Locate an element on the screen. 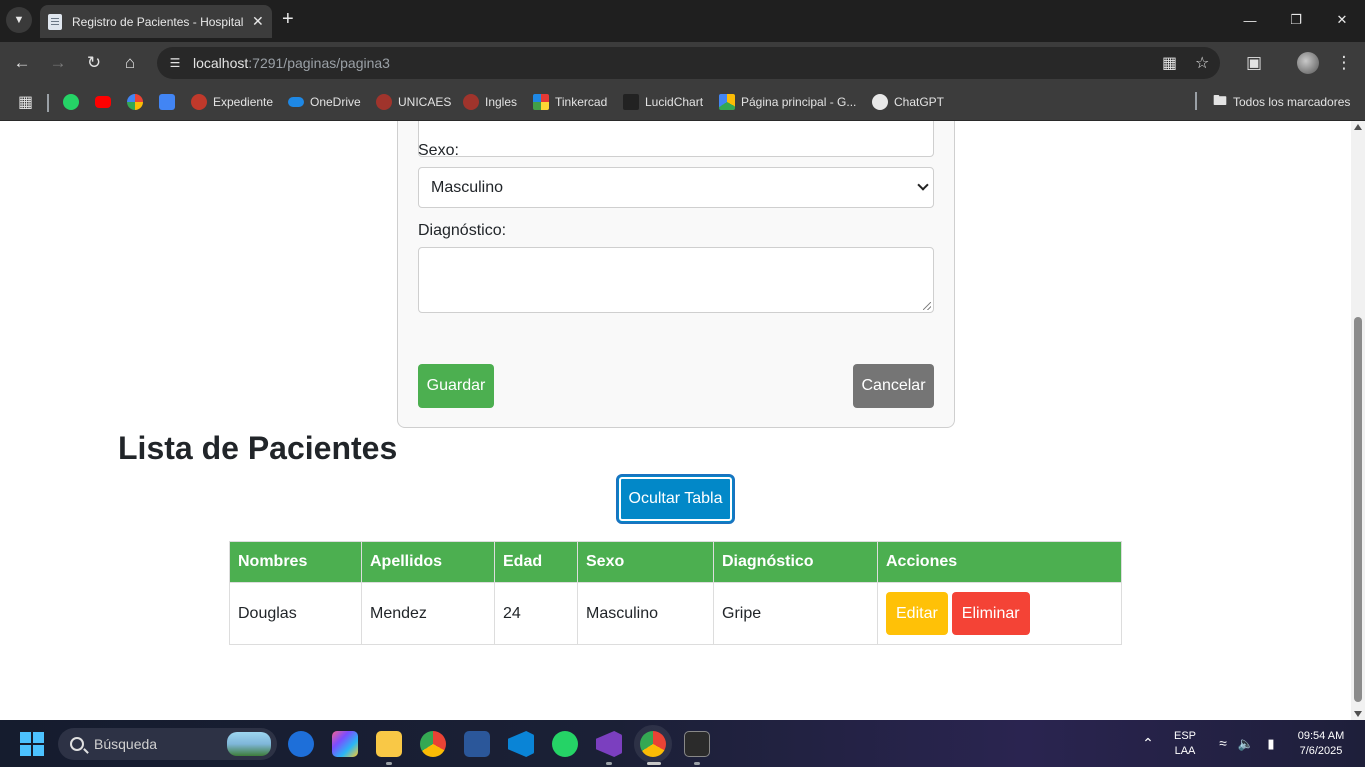 This screenshot has height=767, width=1365. chrome-icon is located at coordinates (433, 744).